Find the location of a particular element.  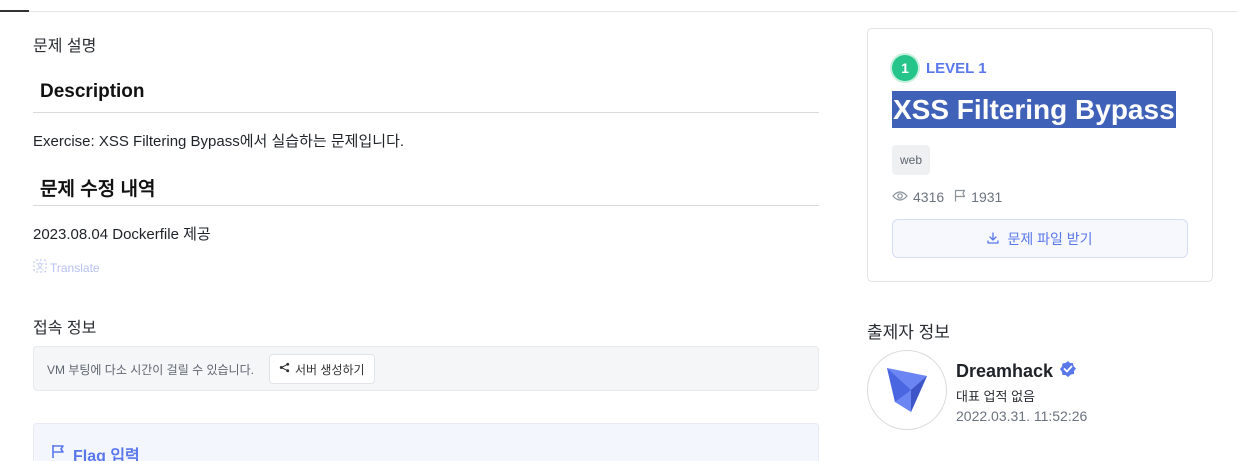

top-divider is located at coordinates (618, 11).